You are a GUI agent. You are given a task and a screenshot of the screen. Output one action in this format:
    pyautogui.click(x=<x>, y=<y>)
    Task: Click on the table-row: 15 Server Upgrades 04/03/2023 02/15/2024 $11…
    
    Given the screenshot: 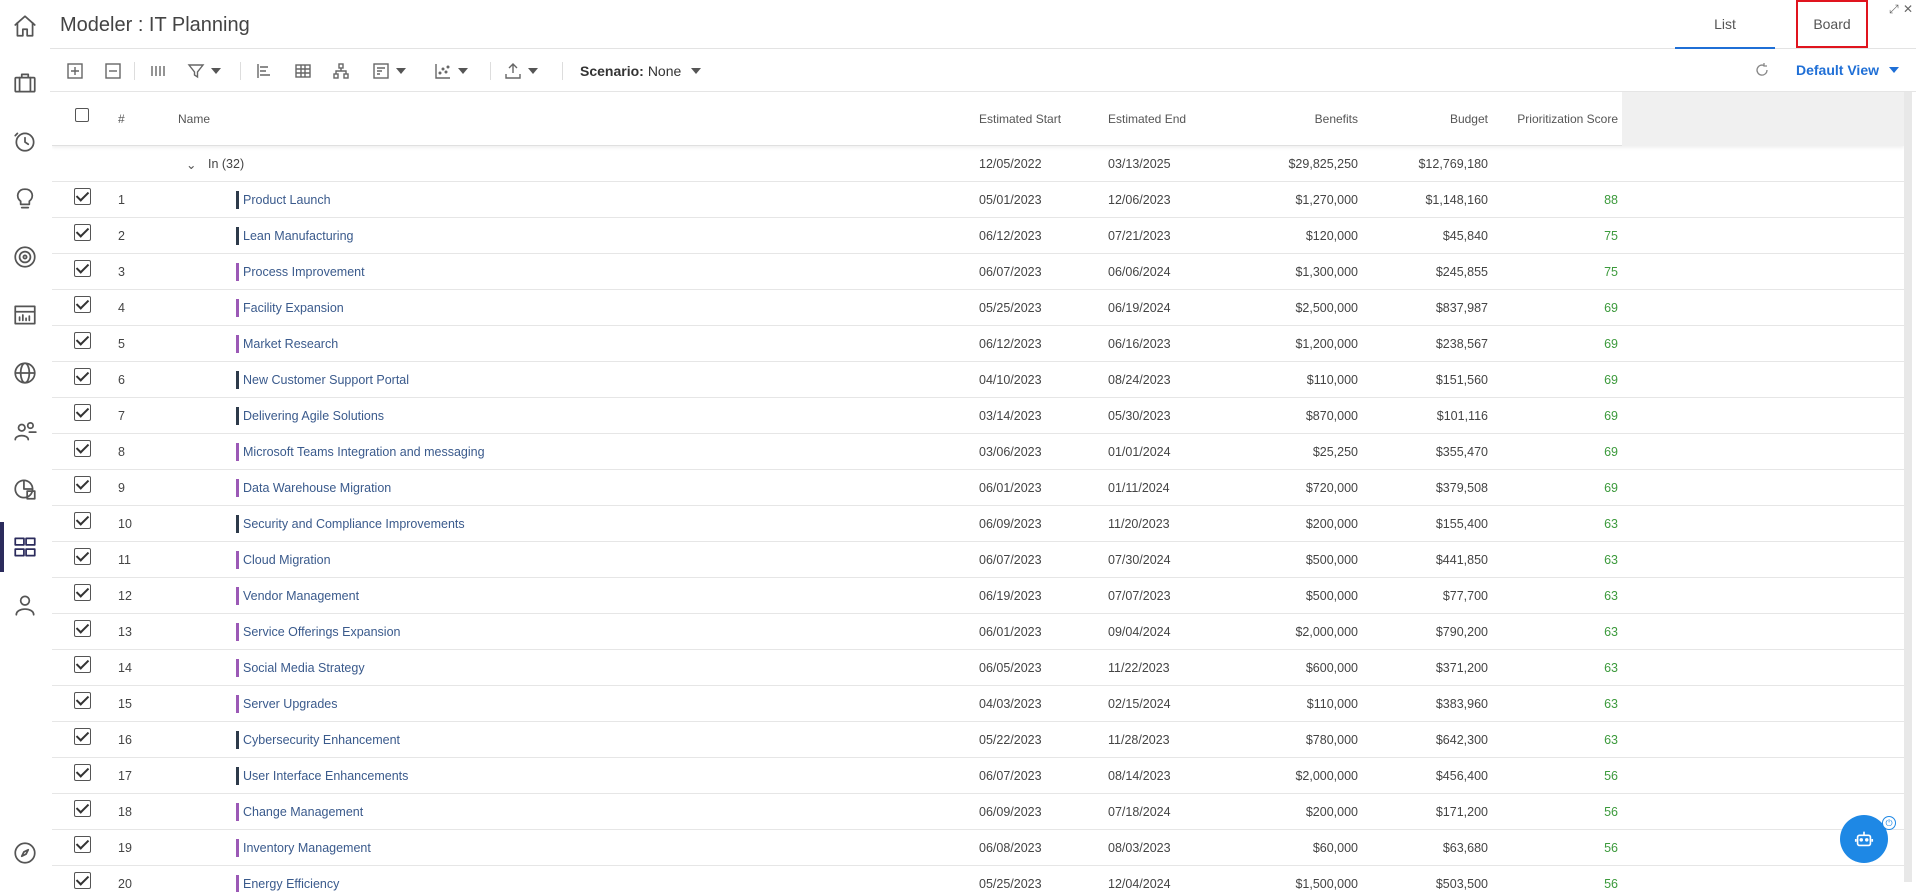 What is the action you would take?
    pyautogui.click(x=978, y=704)
    